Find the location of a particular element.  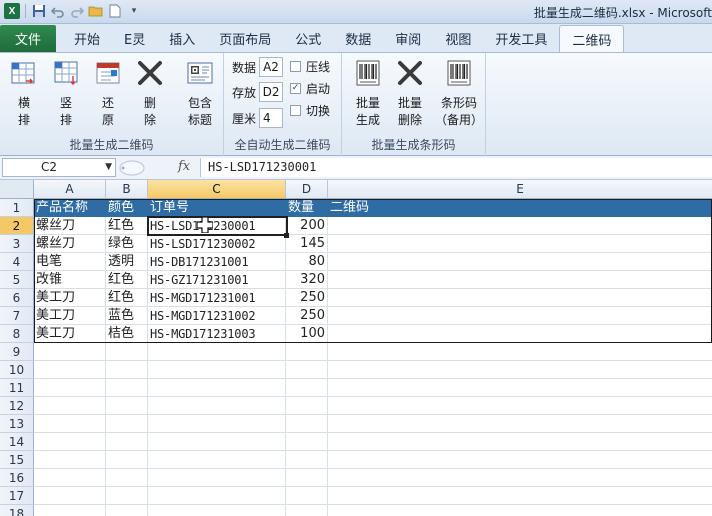

switch-checkbox: 切换 is located at coordinates (310, 110).